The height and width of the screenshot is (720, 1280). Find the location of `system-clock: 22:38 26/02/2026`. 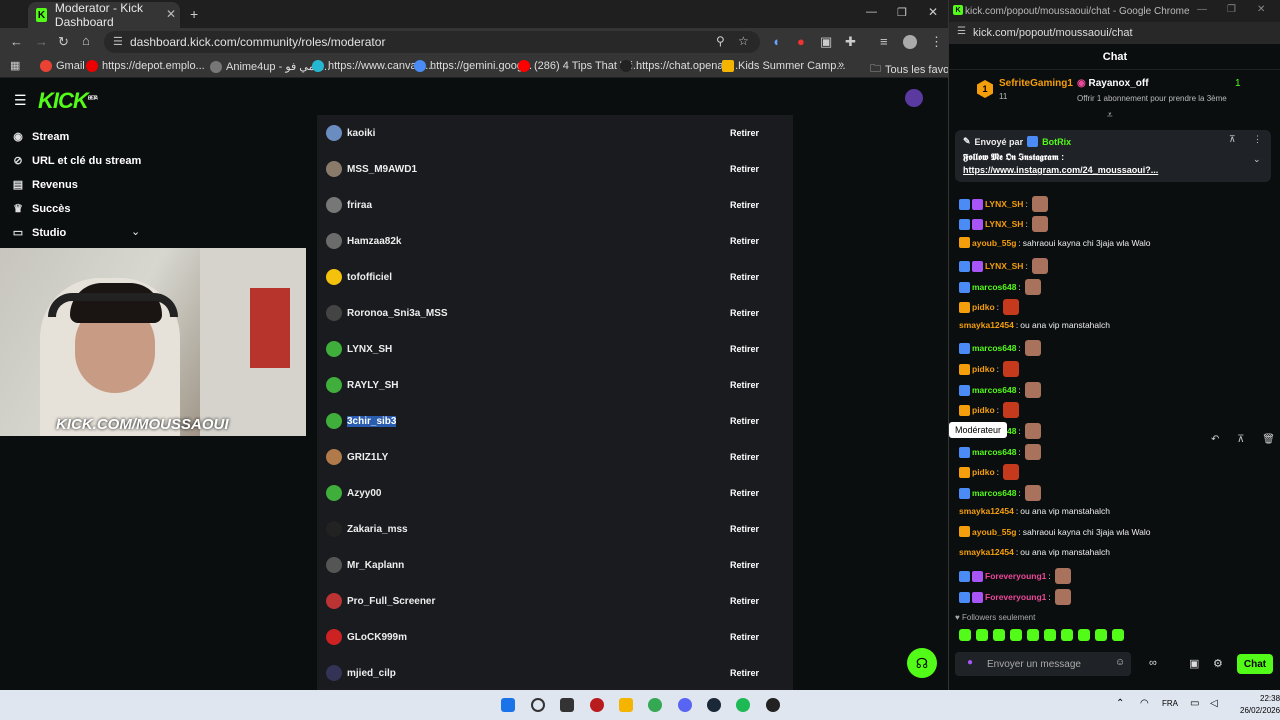

system-clock: 22:38 26/02/2026 is located at coordinates (1260, 705).